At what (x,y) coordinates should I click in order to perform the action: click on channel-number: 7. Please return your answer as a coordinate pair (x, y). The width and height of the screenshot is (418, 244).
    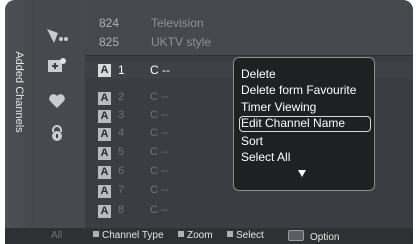
    Looking at the image, I should click on (121, 190).